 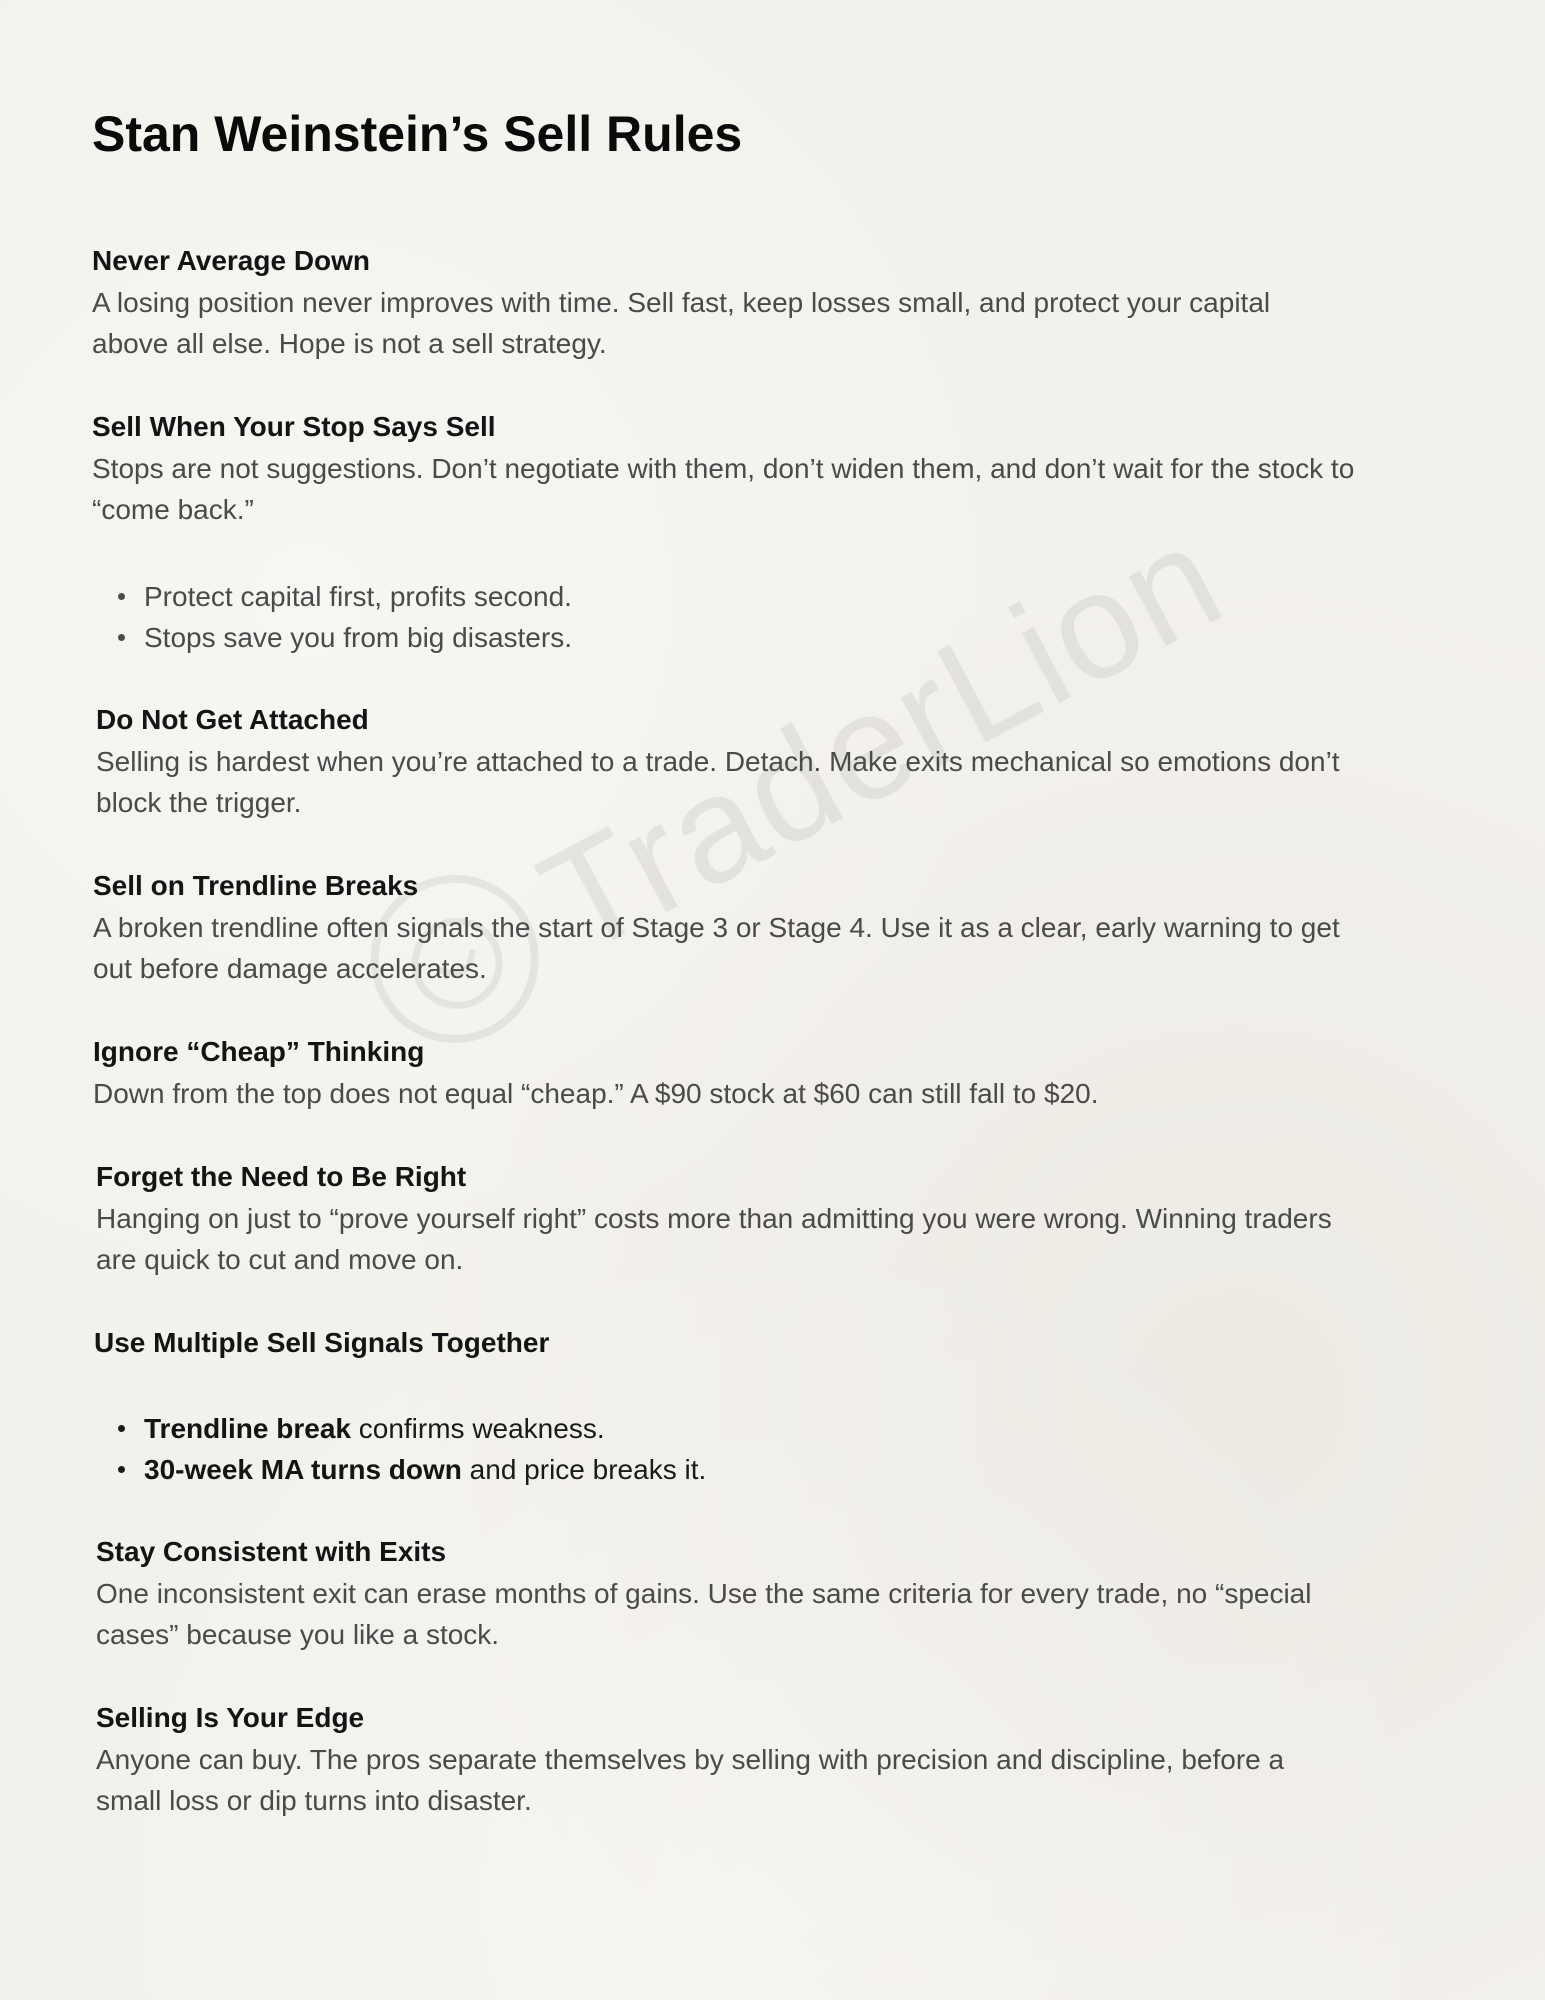 I want to click on page-title: Stan Weinstein’s Sell Rules, so click(x=417, y=134).